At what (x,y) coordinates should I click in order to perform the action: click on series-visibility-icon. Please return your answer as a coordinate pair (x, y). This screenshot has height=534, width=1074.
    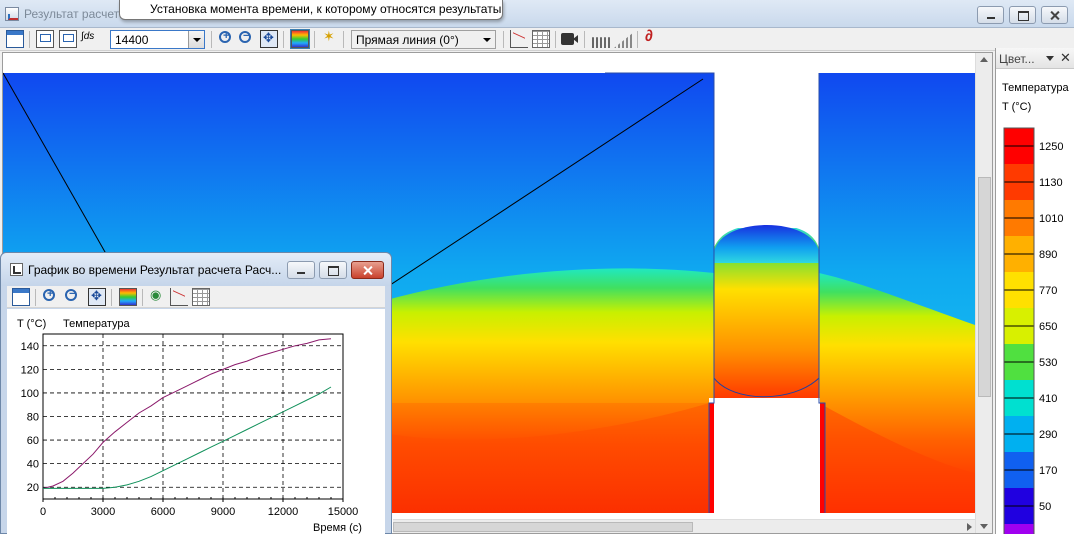
    Looking at the image, I should click on (157, 296).